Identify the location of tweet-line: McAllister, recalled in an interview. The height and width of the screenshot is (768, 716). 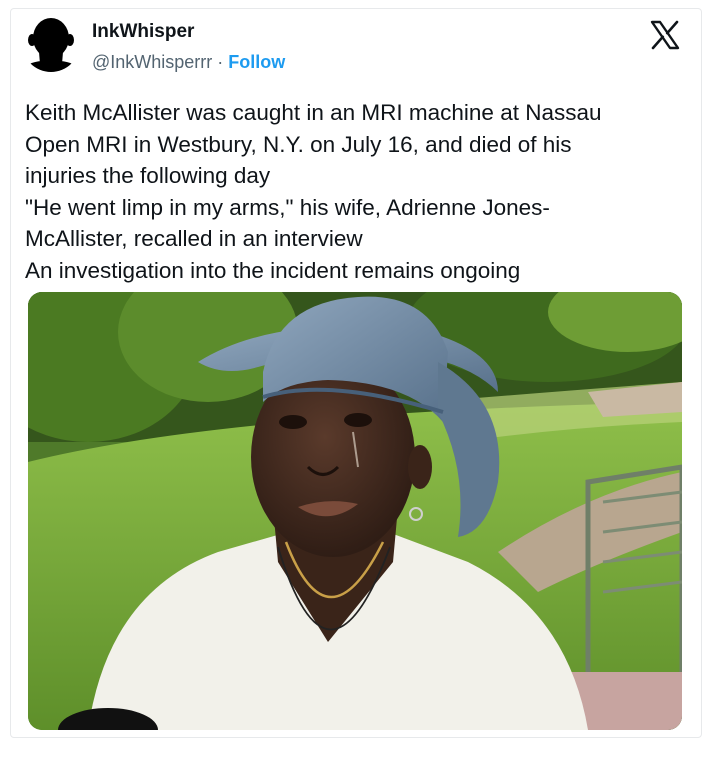
(194, 238).